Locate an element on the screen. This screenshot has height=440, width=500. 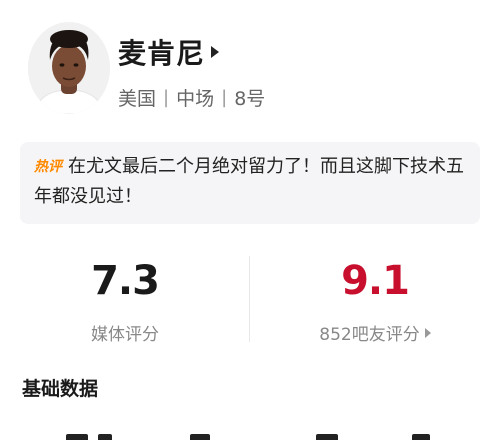
player-meta: 美国 | 中场 | 8号 is located at coordinates (191, 97).